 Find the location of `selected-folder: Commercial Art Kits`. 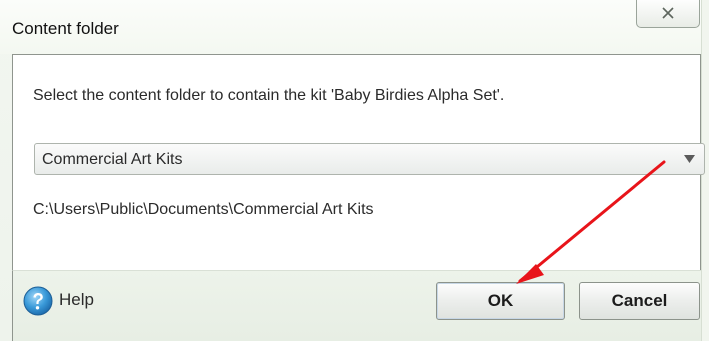

selected-folder: Commercial Art Kits is located at coordinates (112, 159).